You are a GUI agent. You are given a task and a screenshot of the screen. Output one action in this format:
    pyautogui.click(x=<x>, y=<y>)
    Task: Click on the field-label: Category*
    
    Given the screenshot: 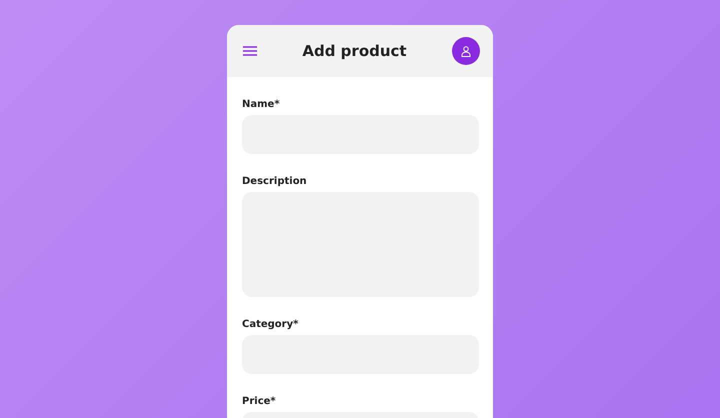 What is the action you would take?
    pyautogui.click(x=271, y=325)
    